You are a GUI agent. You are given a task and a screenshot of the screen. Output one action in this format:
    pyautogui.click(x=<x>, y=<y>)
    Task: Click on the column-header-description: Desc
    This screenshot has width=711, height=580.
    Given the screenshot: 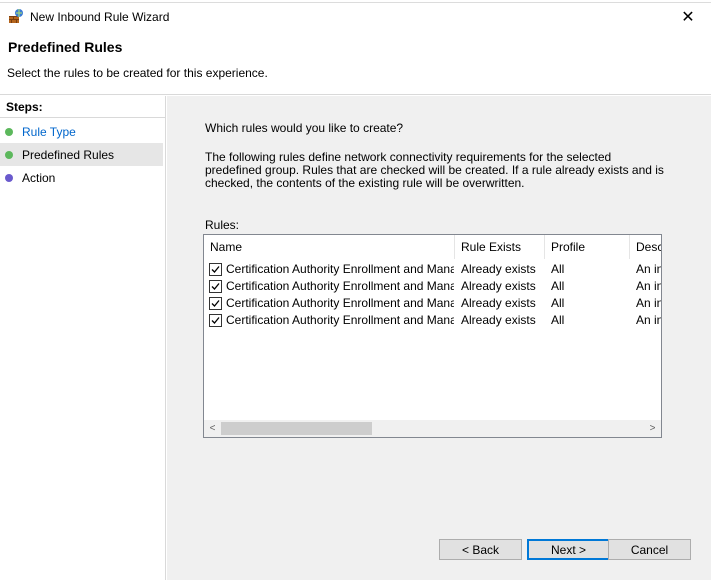 What is the action you would take?
    pyautogui.click(x=645, y=247)
    